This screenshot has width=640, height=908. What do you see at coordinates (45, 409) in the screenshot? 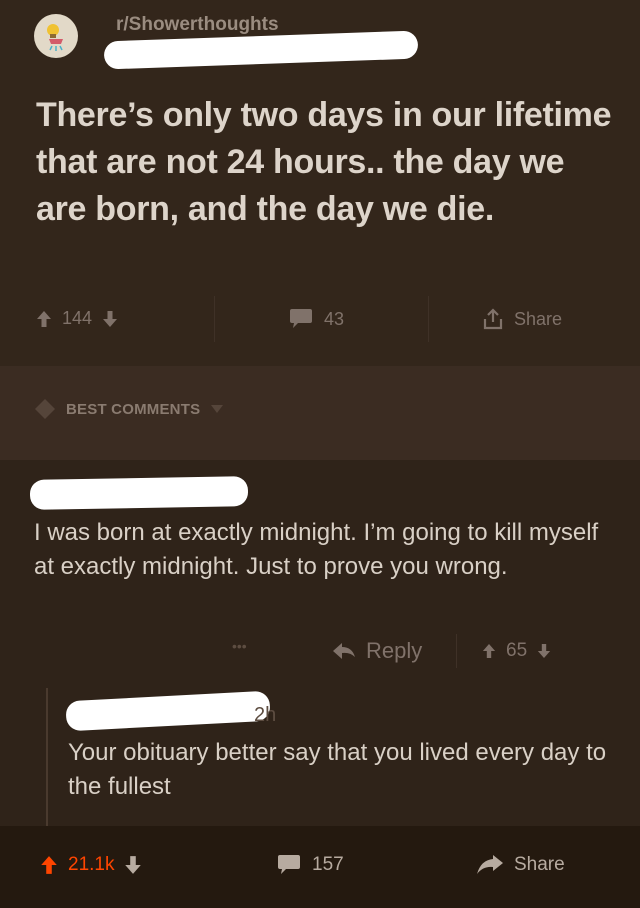
I see `rocket-icon` at bounding box center [45, 409].